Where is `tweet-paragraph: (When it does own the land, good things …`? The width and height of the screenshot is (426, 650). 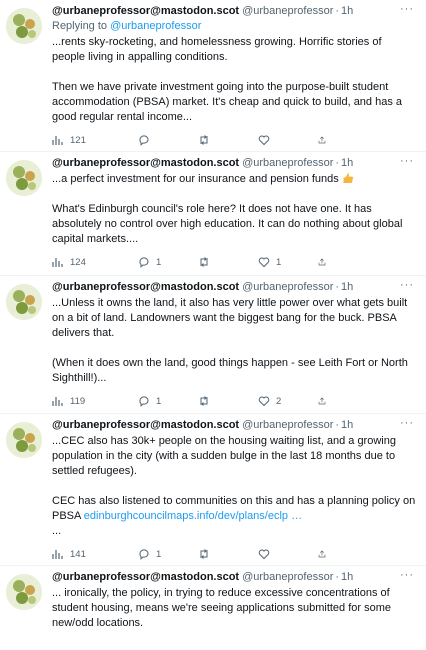 tweet-paragraph: (When it does own the land, good things … is located at coordinates (230, 370).